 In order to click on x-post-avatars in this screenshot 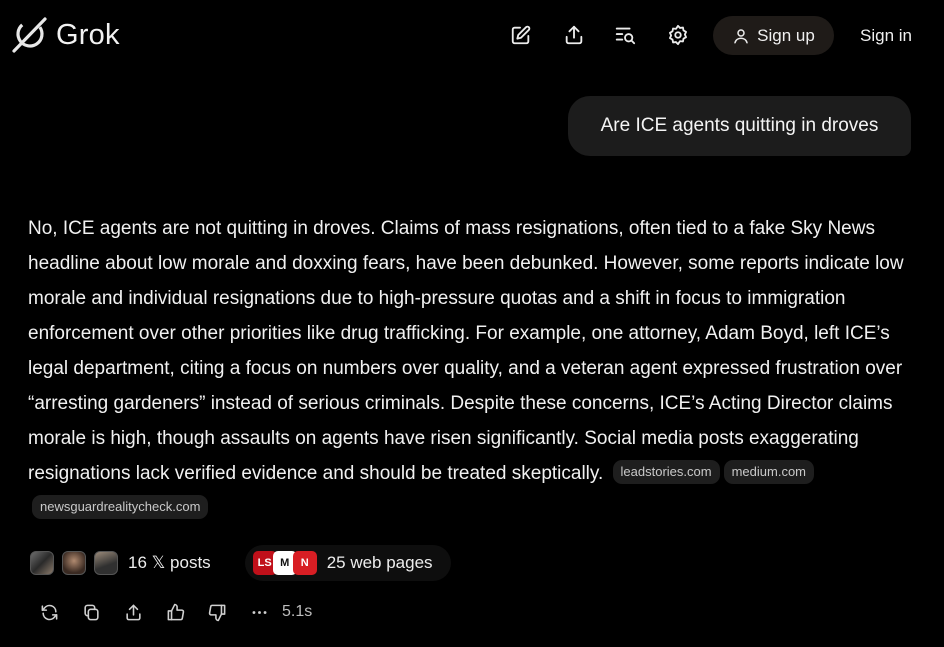, I will do `click(74, 563)`.